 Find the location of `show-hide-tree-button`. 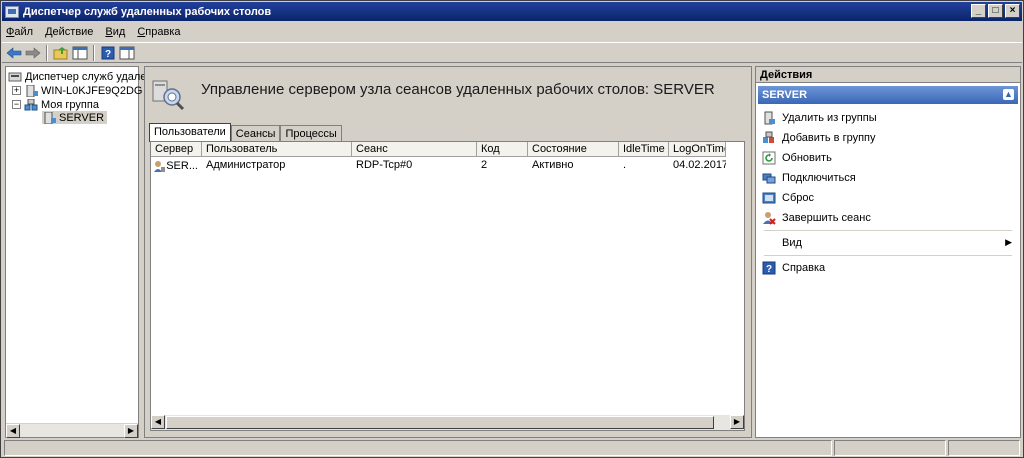

show-hide-tree-button is located at coordinates (80, 53).